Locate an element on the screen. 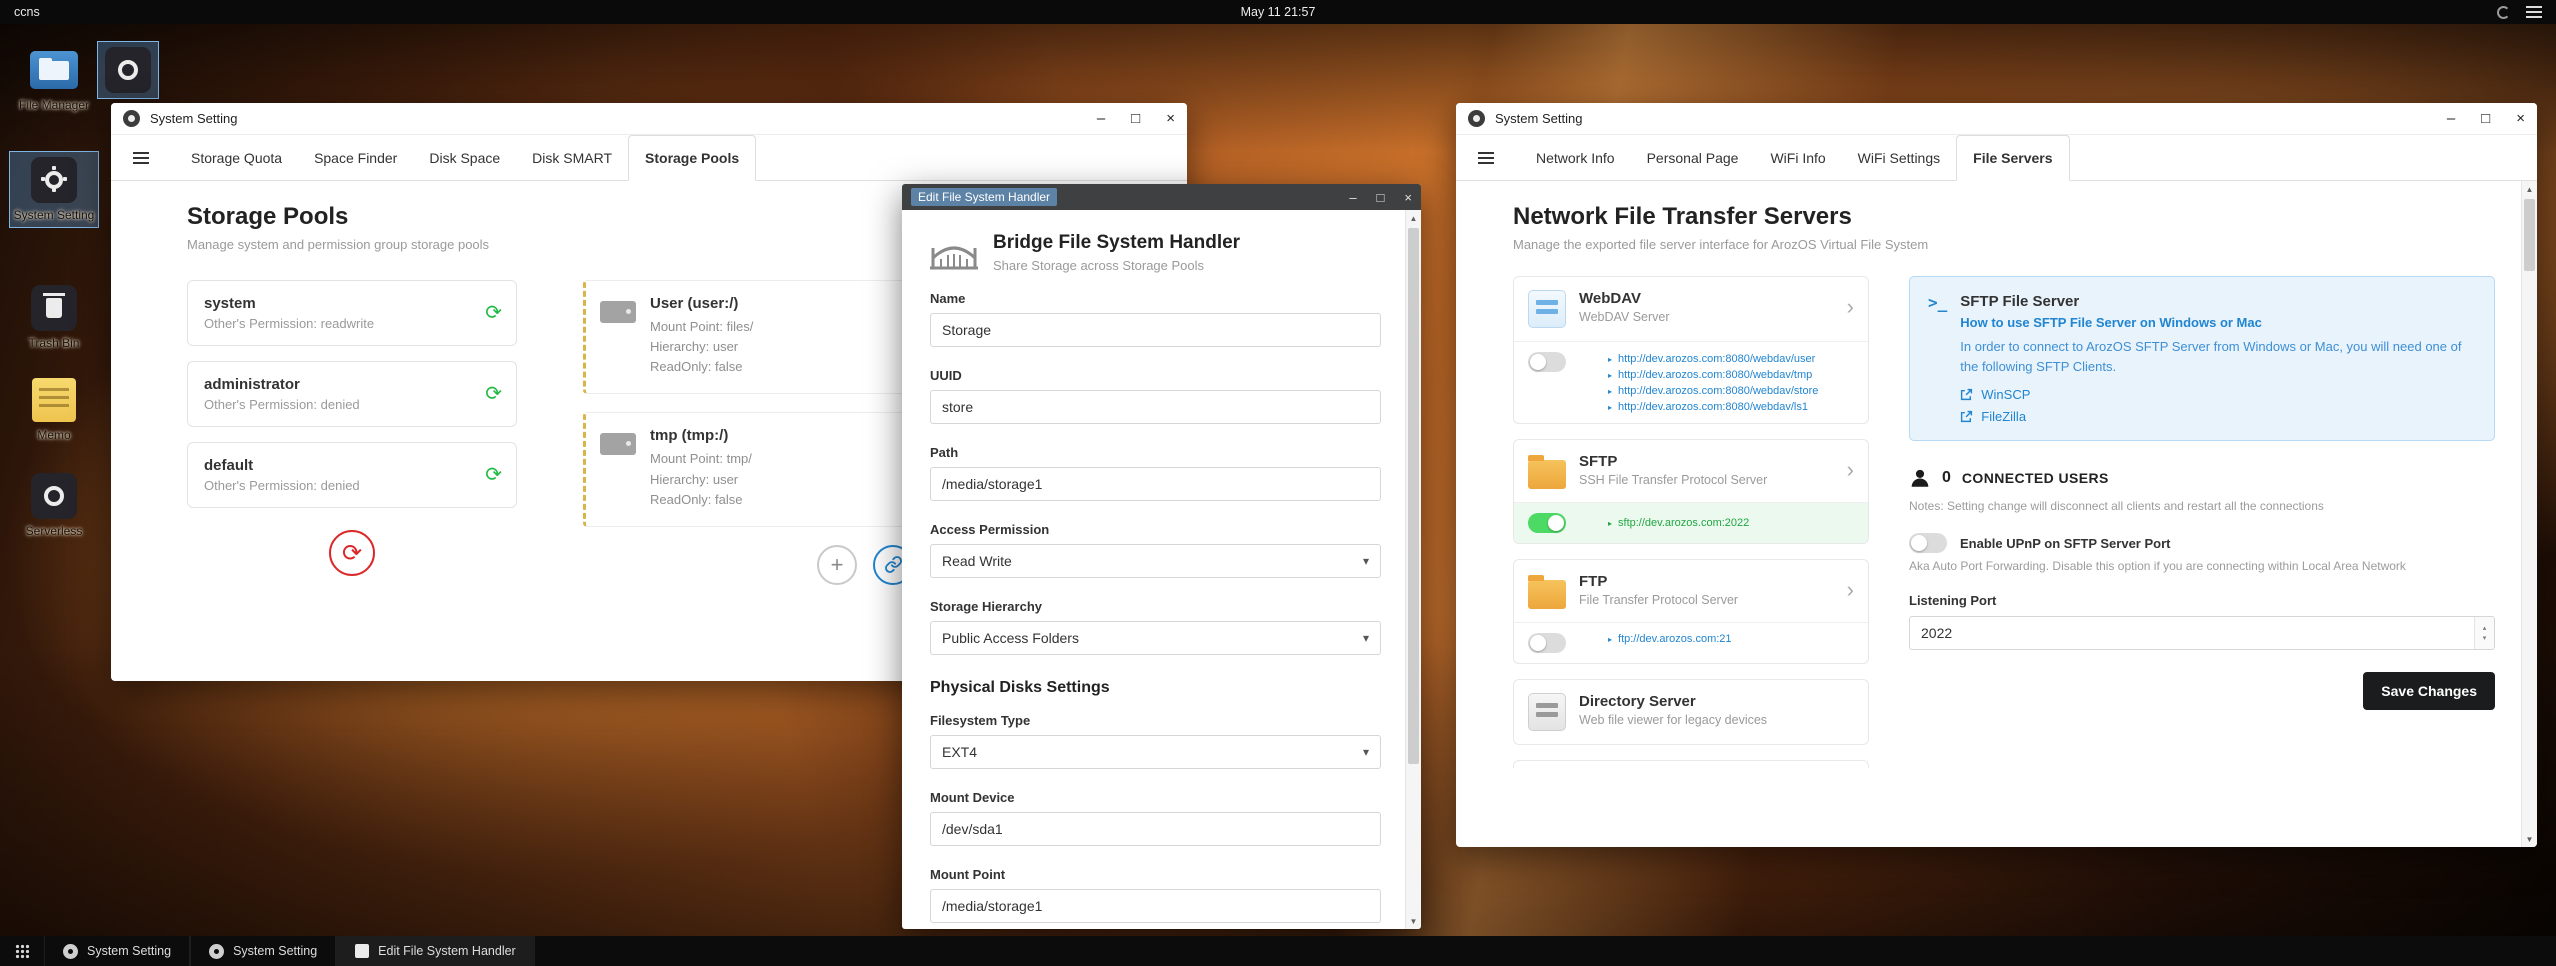  app-icon is located at coordinates (128, 70).